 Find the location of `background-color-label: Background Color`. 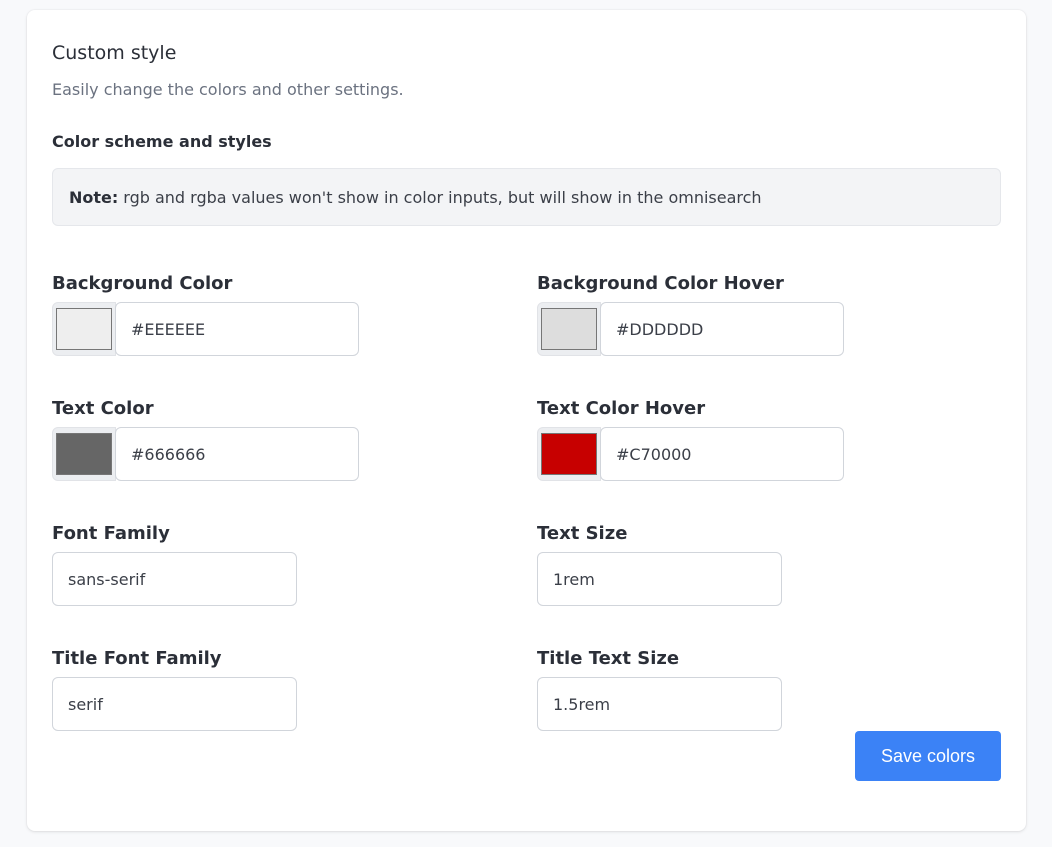

background-color-label: Background Color is located at coordinates (142, 283).